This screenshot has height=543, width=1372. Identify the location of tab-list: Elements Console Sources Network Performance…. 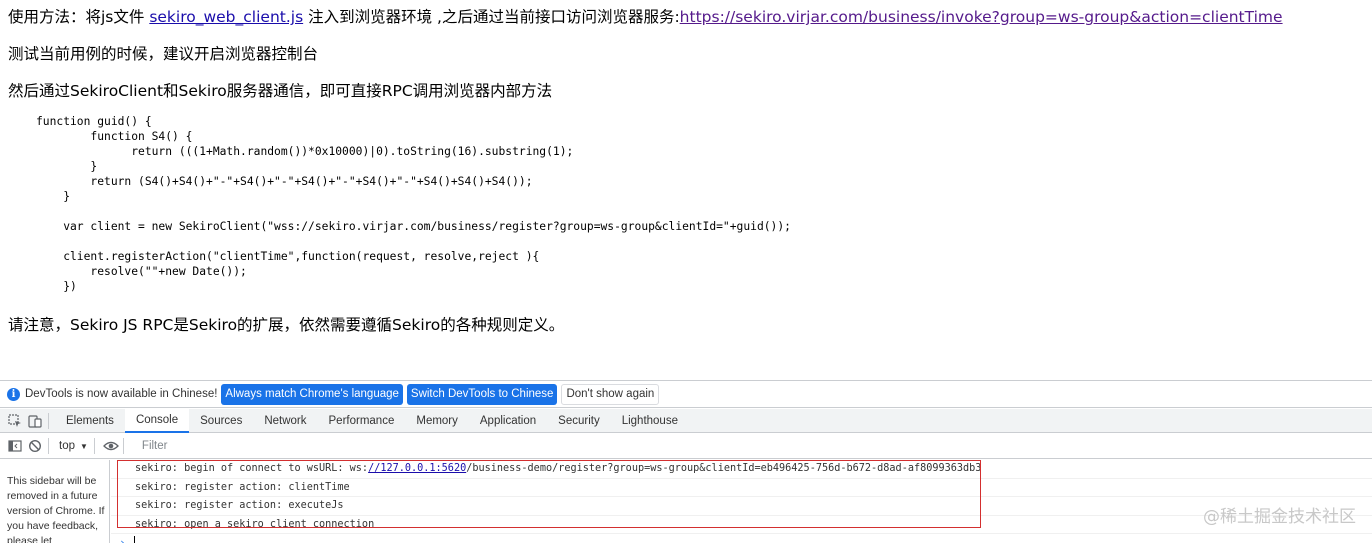
(372, 420).